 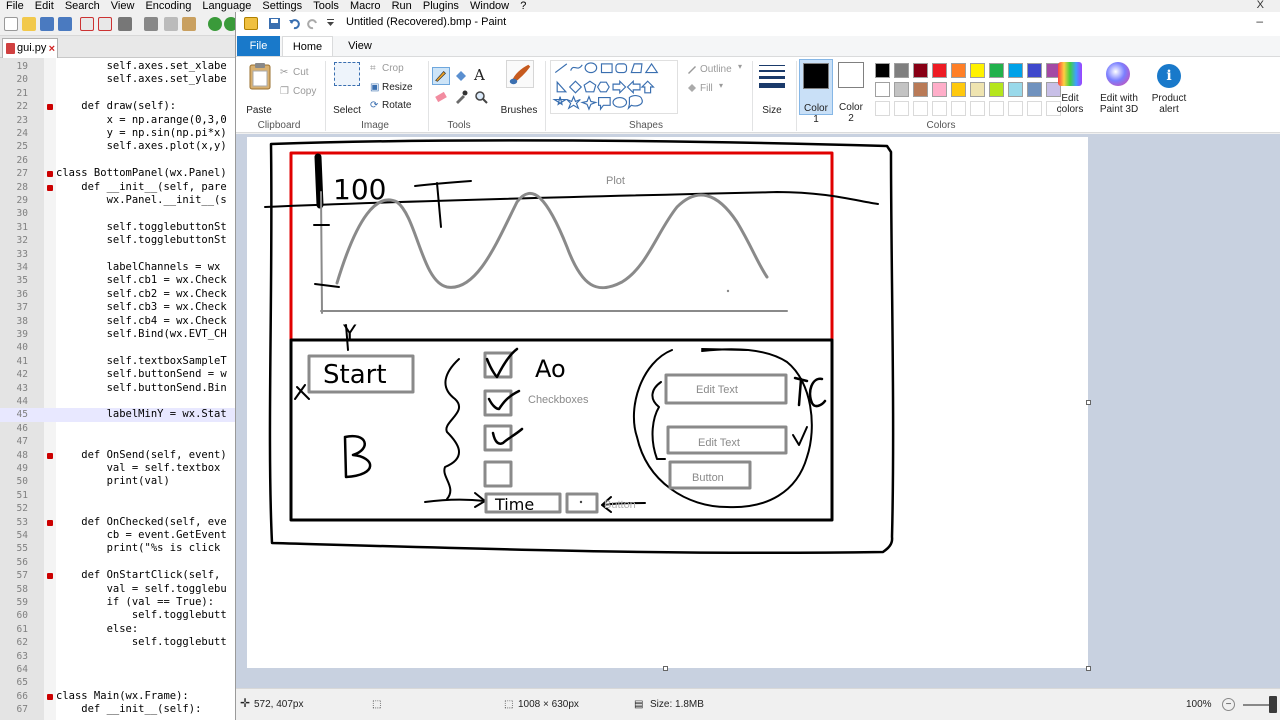 What do you see at coordinates (120, 481) in the screenshot?
I see `code-line: 50 print(val)` at bounding box center [120, 481].